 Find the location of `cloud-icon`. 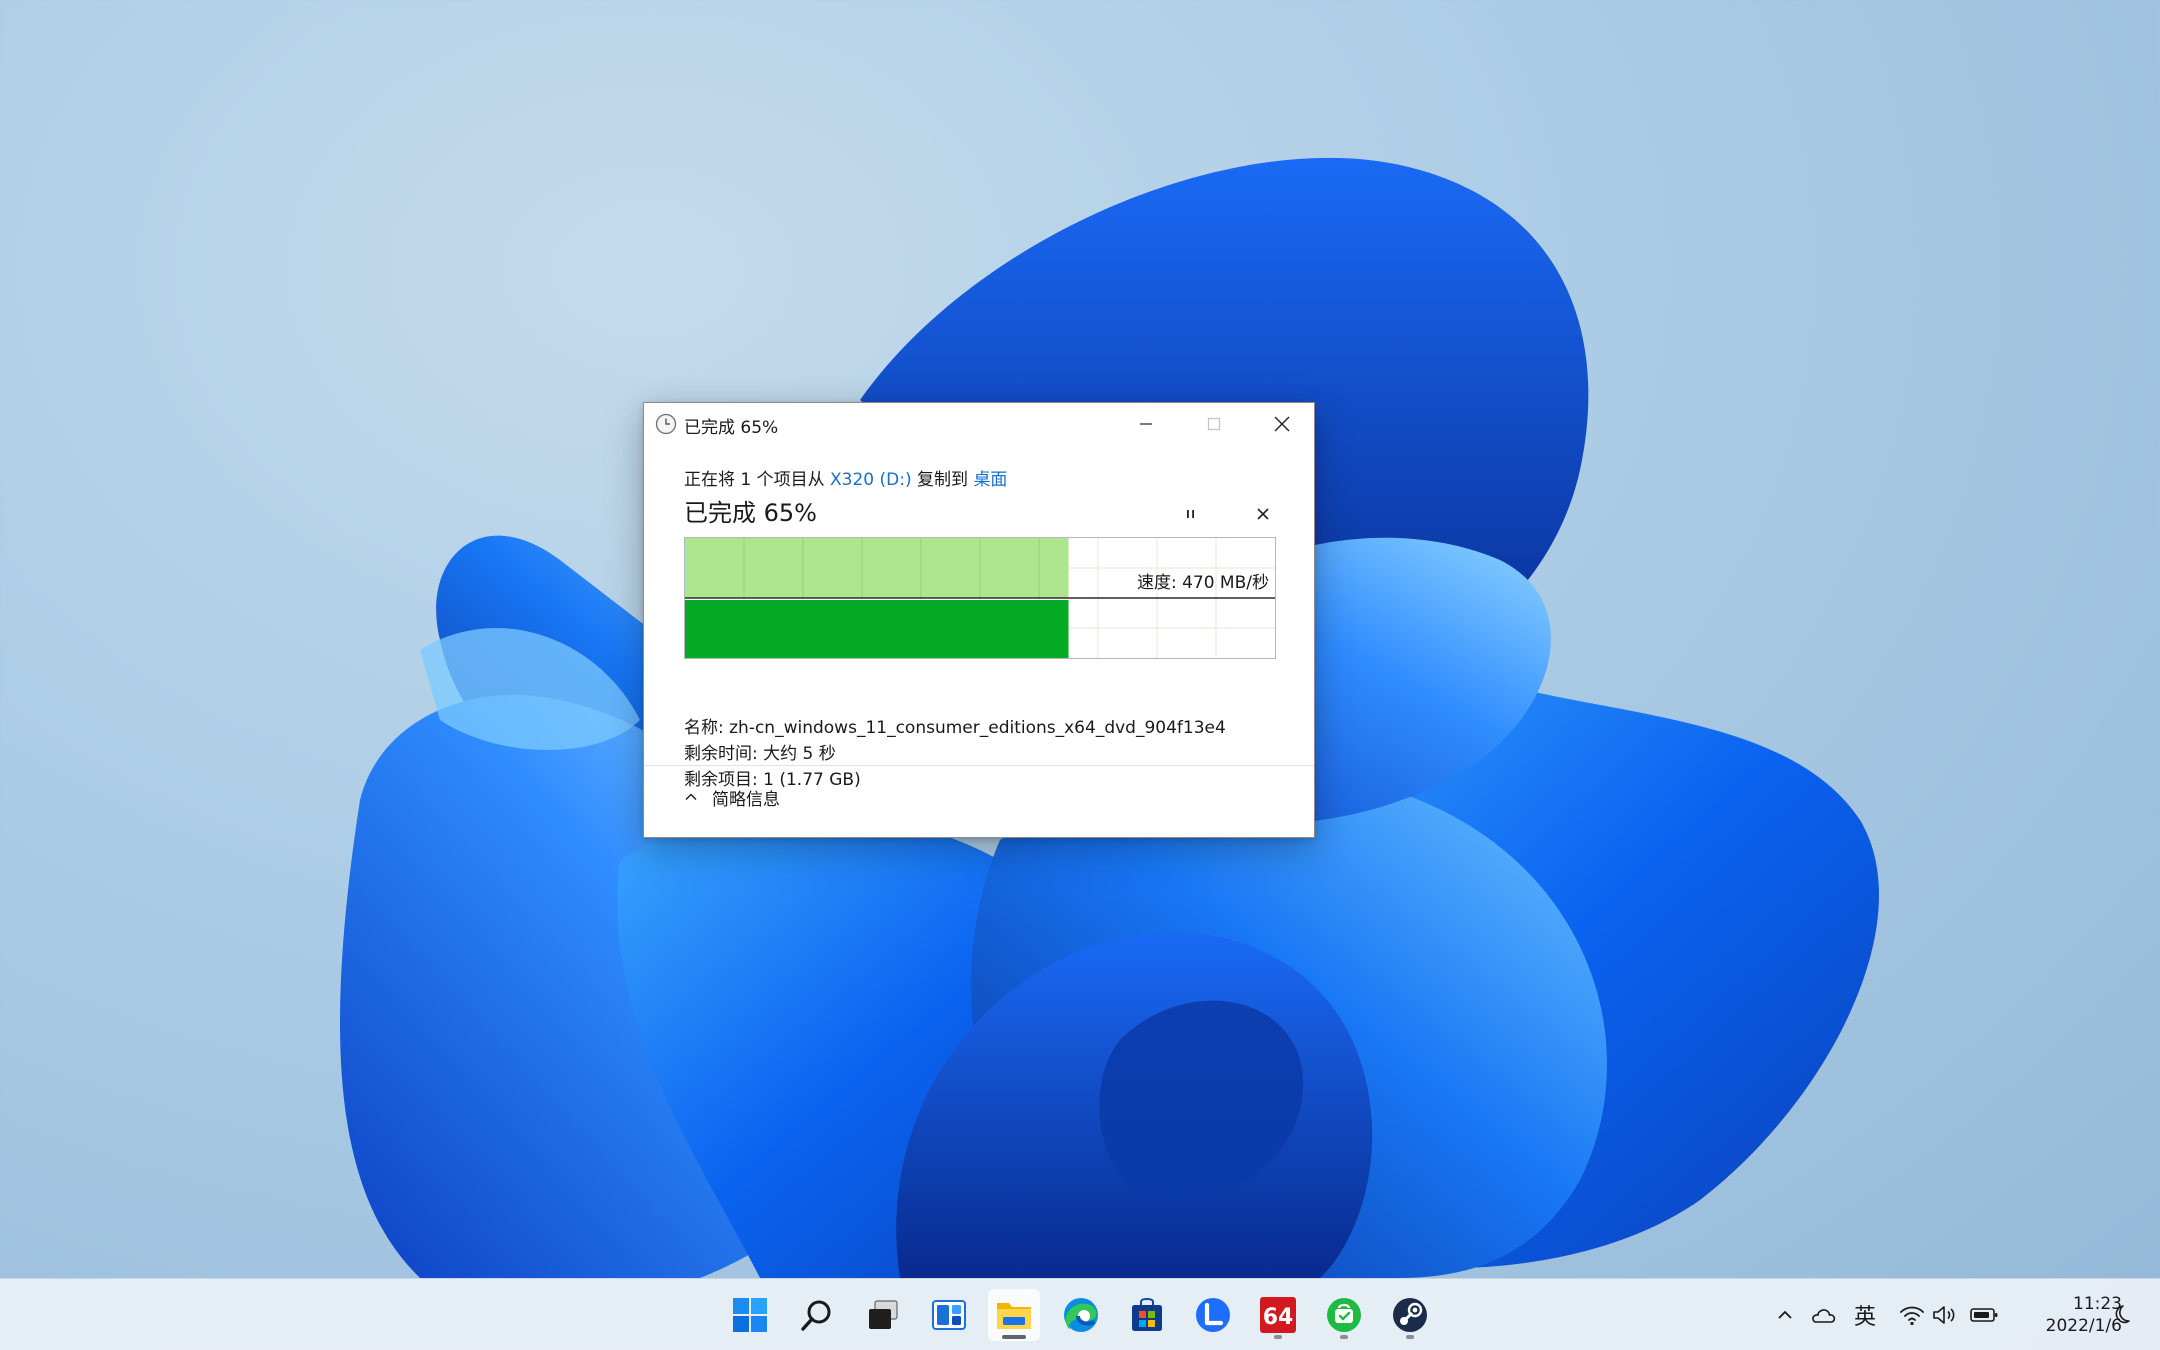

cloud-icon is located at coordinates (1824, 1316).